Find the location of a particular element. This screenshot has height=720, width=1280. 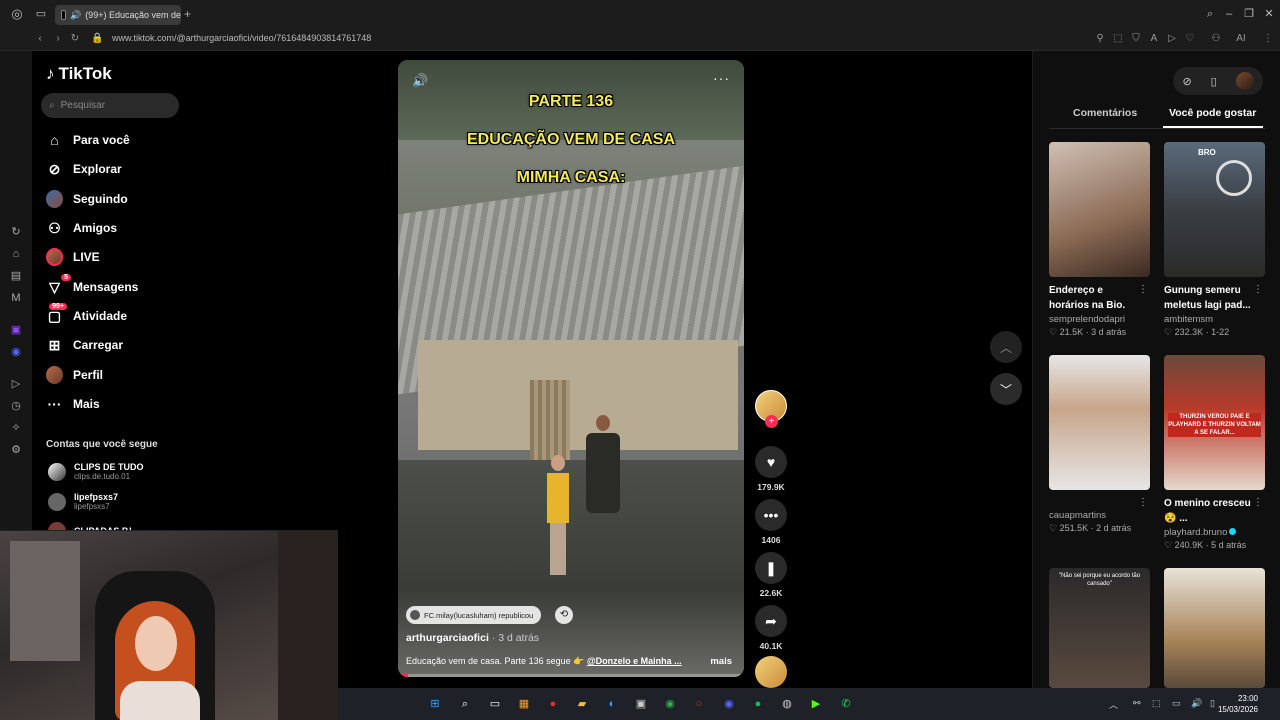

spotify-icon: ● is located at coordinates (758, 704).